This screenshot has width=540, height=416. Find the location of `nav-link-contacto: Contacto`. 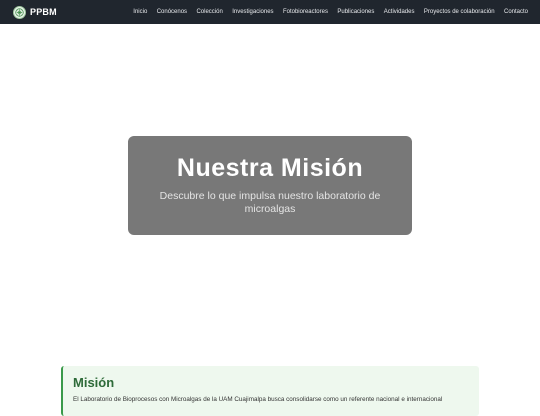

nav-link-contacto: Contacto is located at coordinates (516, 12).